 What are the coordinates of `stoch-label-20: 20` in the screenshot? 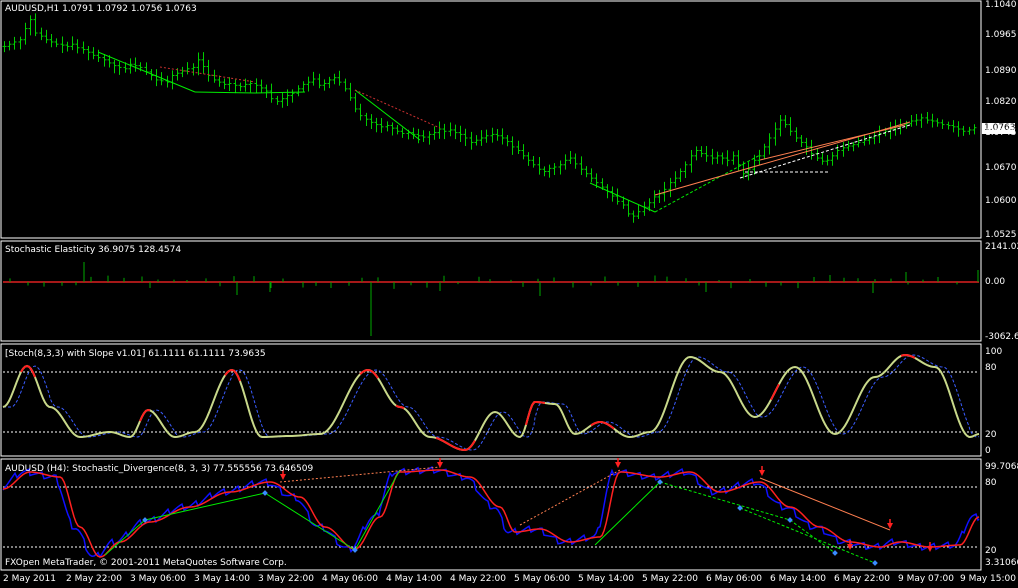 It's located at (991, 435).